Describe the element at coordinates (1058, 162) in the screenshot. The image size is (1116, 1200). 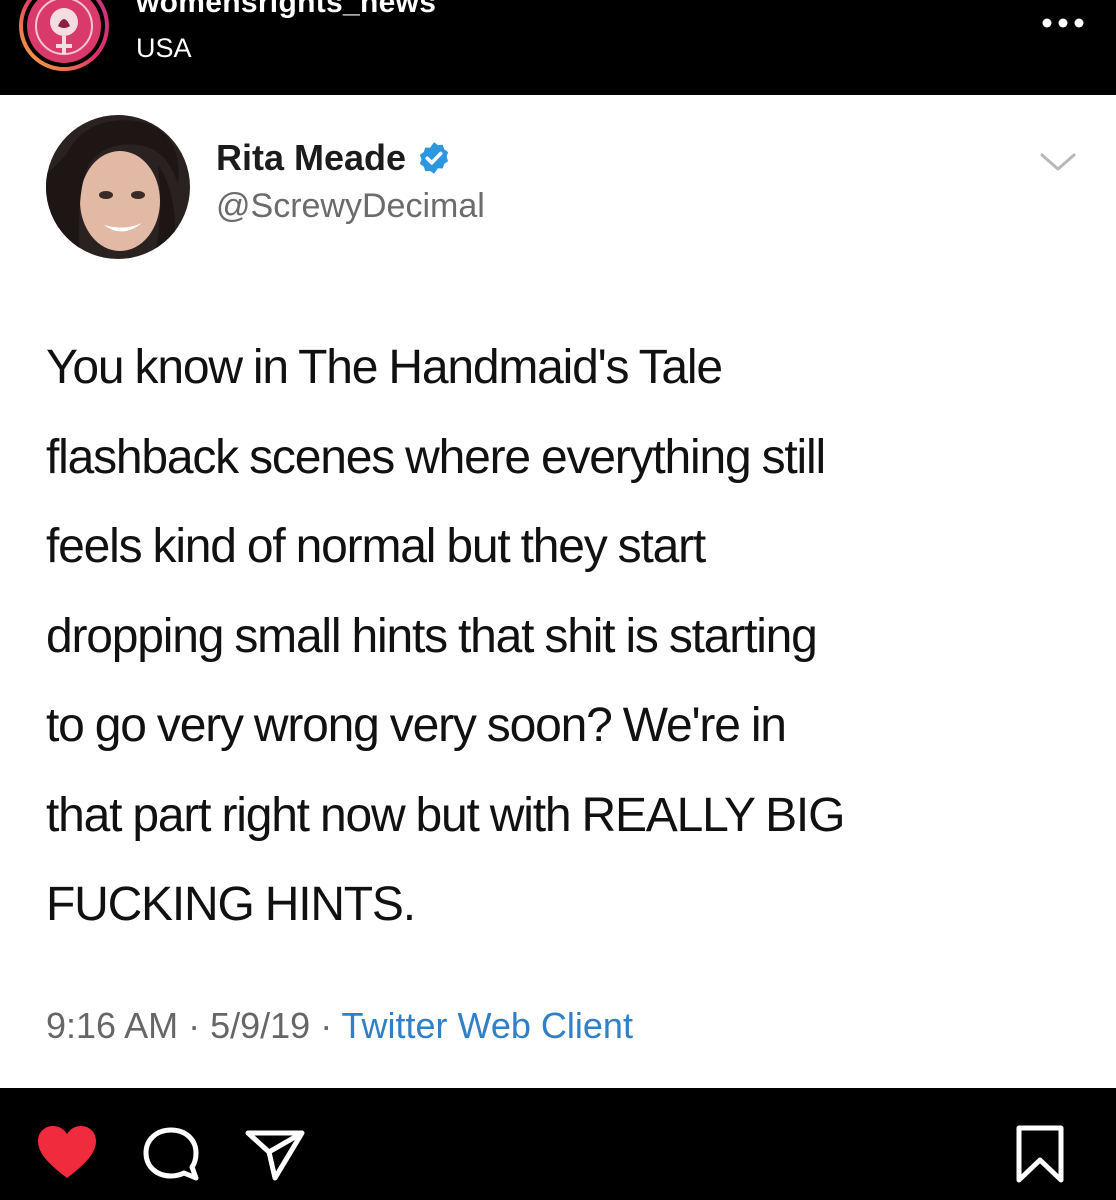
I see `chevron-down-icon` at that location.